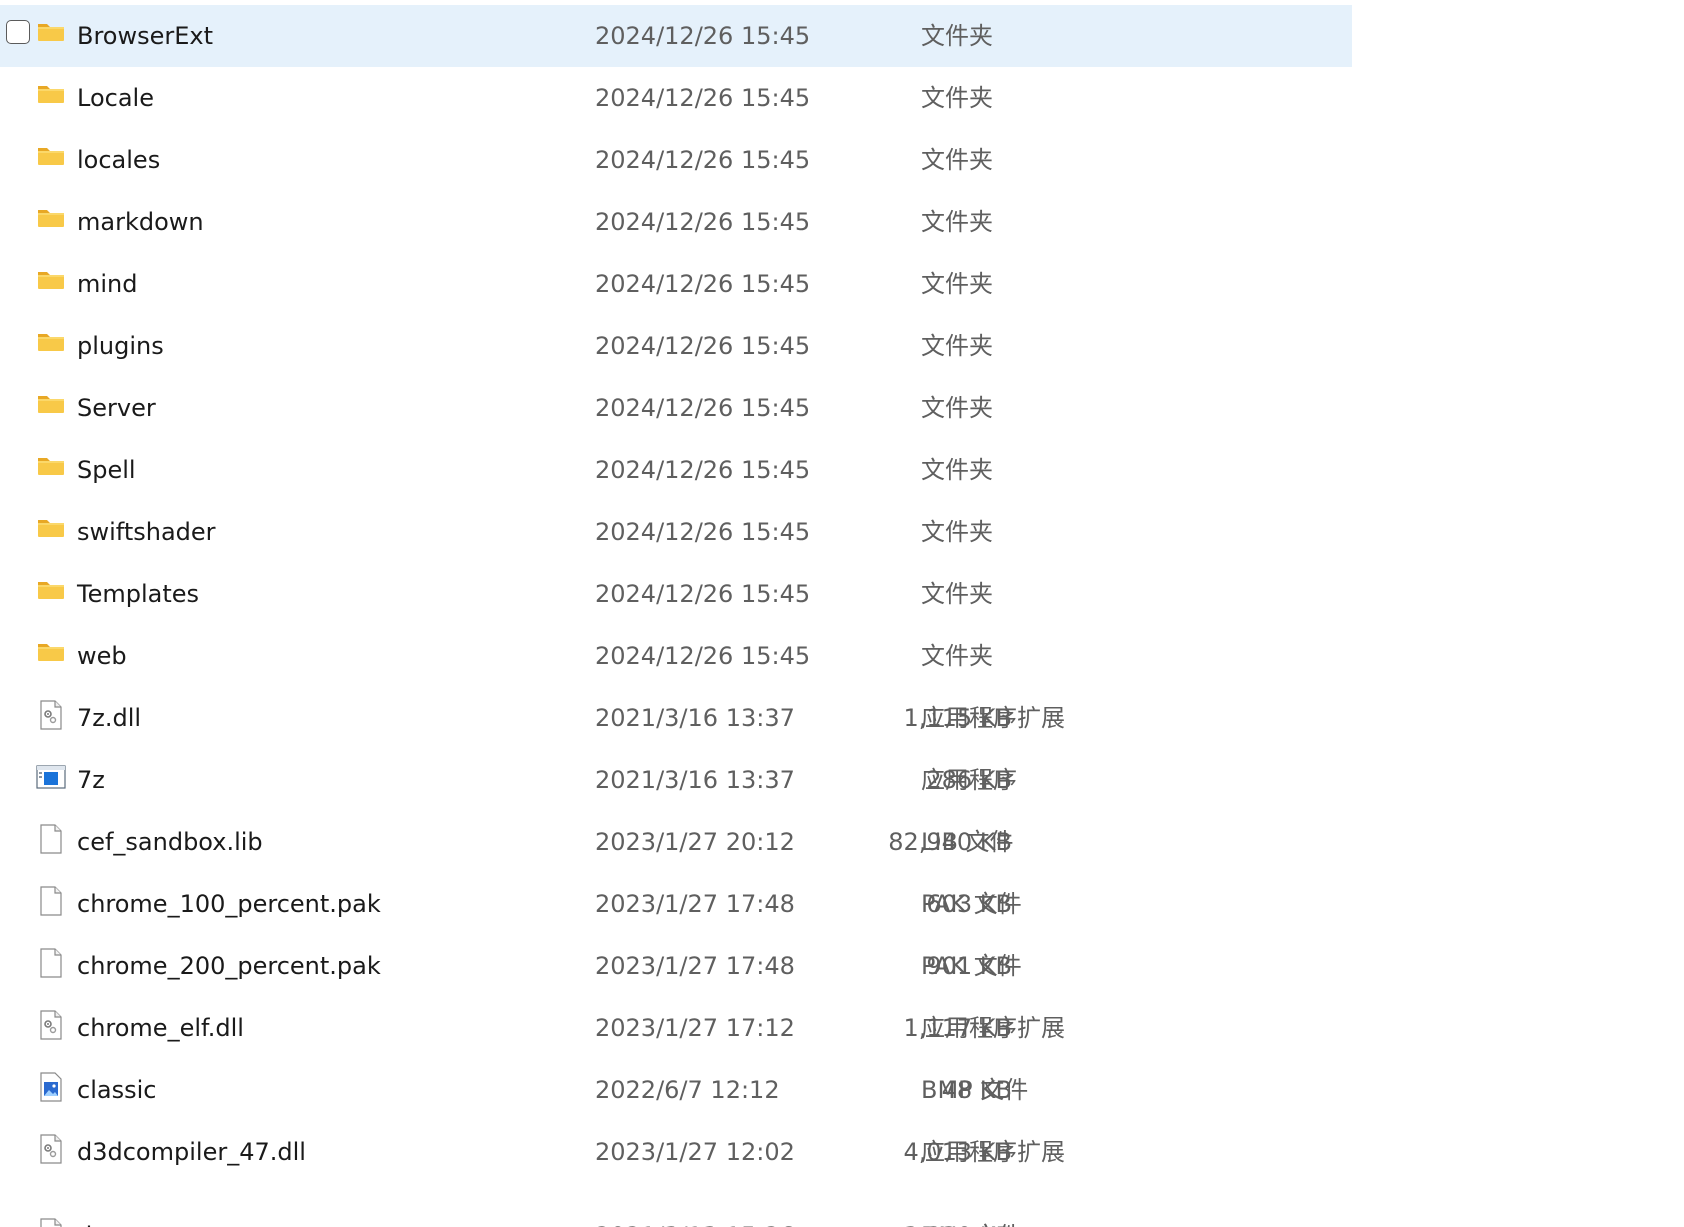  What do you see at coordinates (18, 32) in the screenshot?
I see `select-checkbox` at bounding box center [18, 32].